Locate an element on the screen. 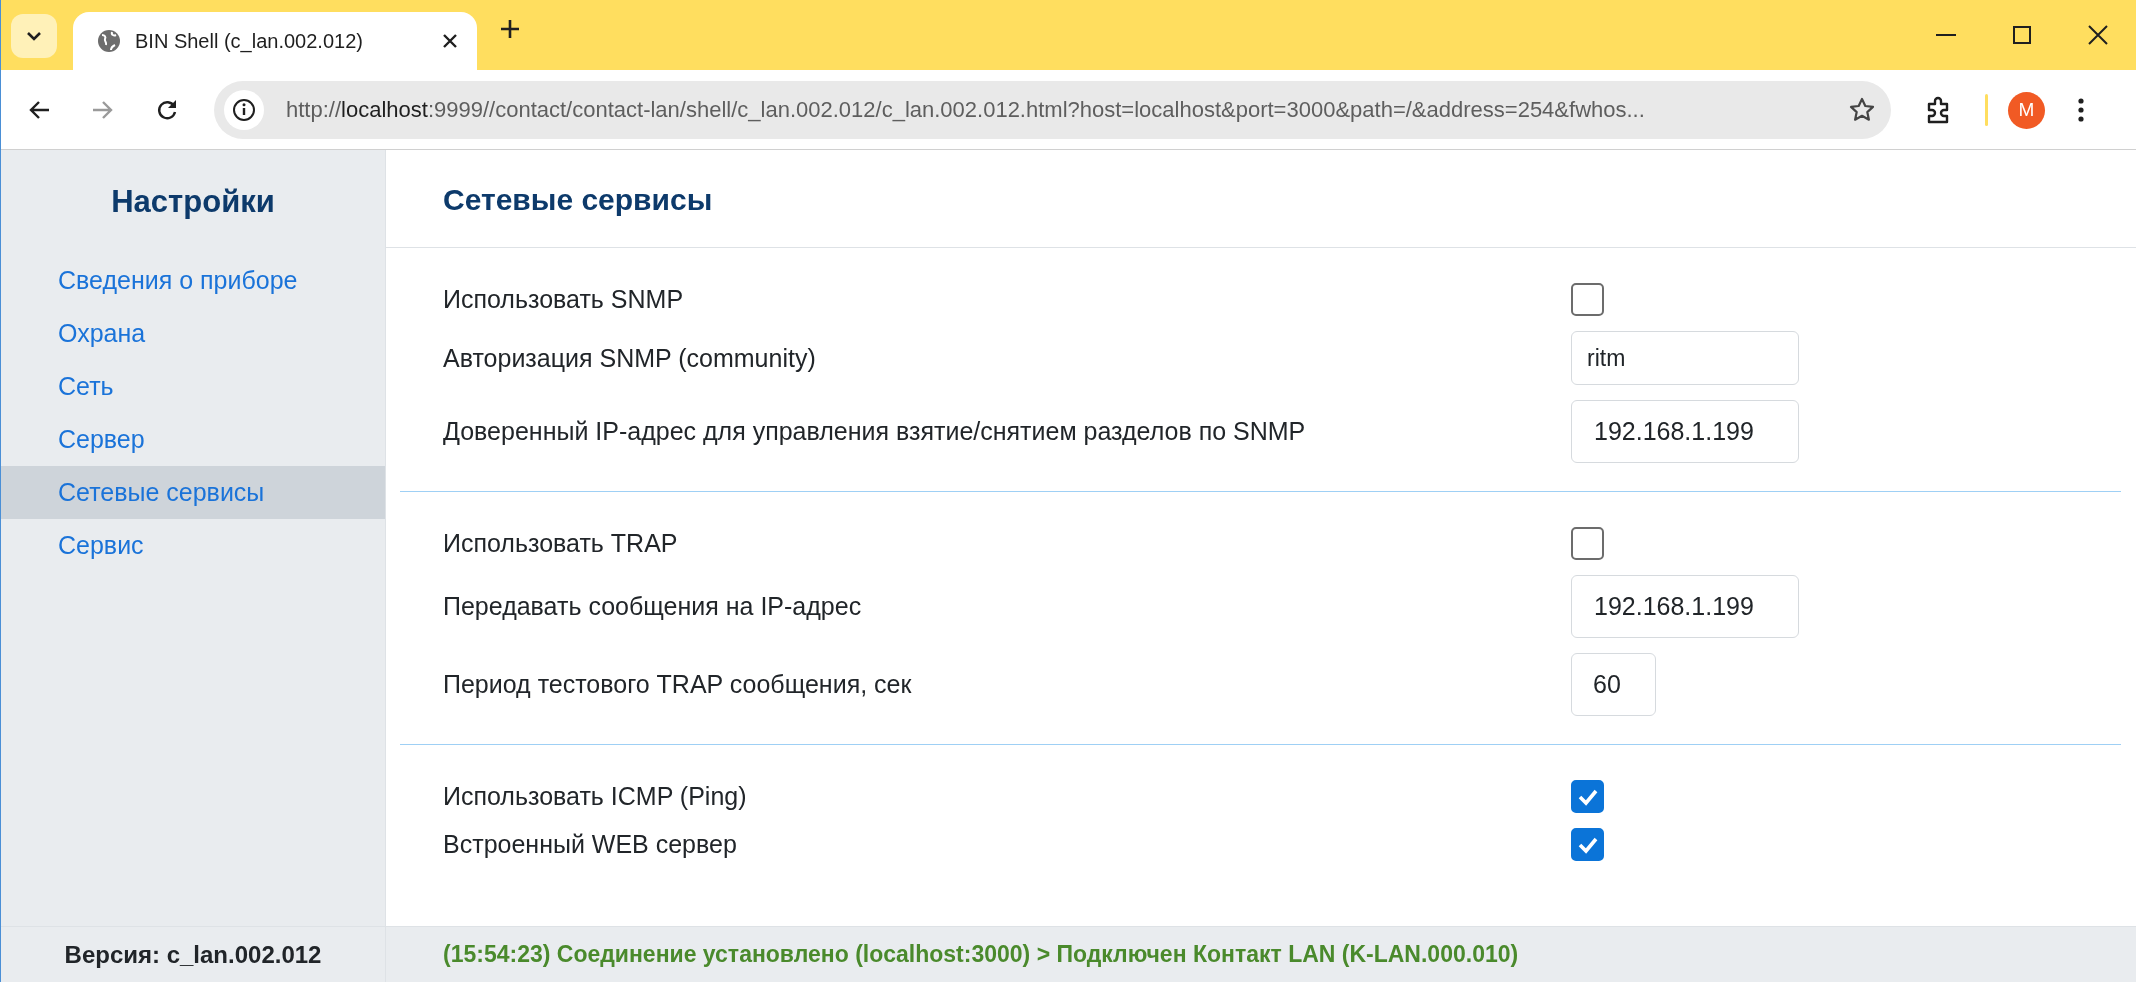 The height and width of the screenshot is (982, 2136). star-icon is located at coordinates (1862, 110).